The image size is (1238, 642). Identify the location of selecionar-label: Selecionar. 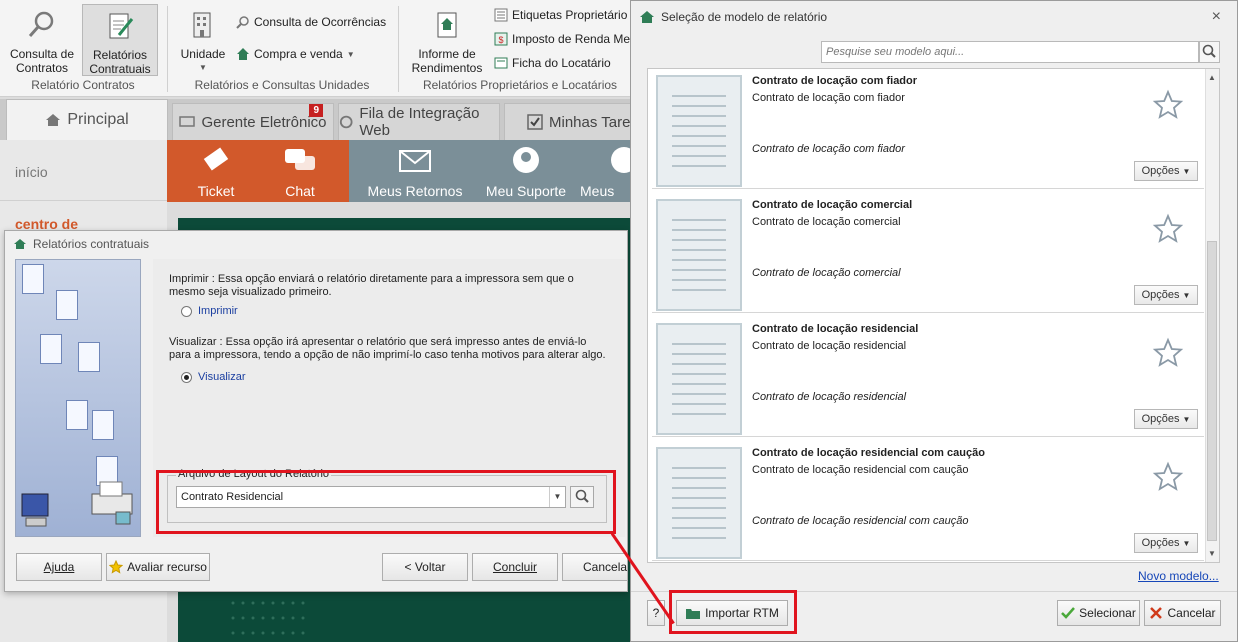
(1107, 613).